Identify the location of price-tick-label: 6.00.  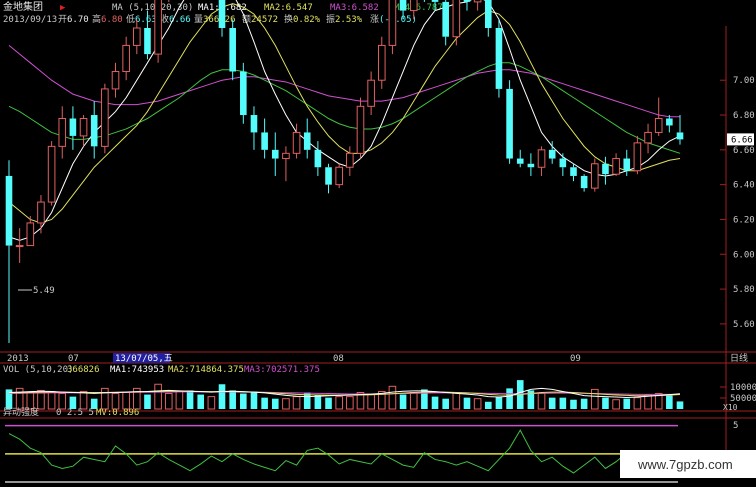
(744, 255).